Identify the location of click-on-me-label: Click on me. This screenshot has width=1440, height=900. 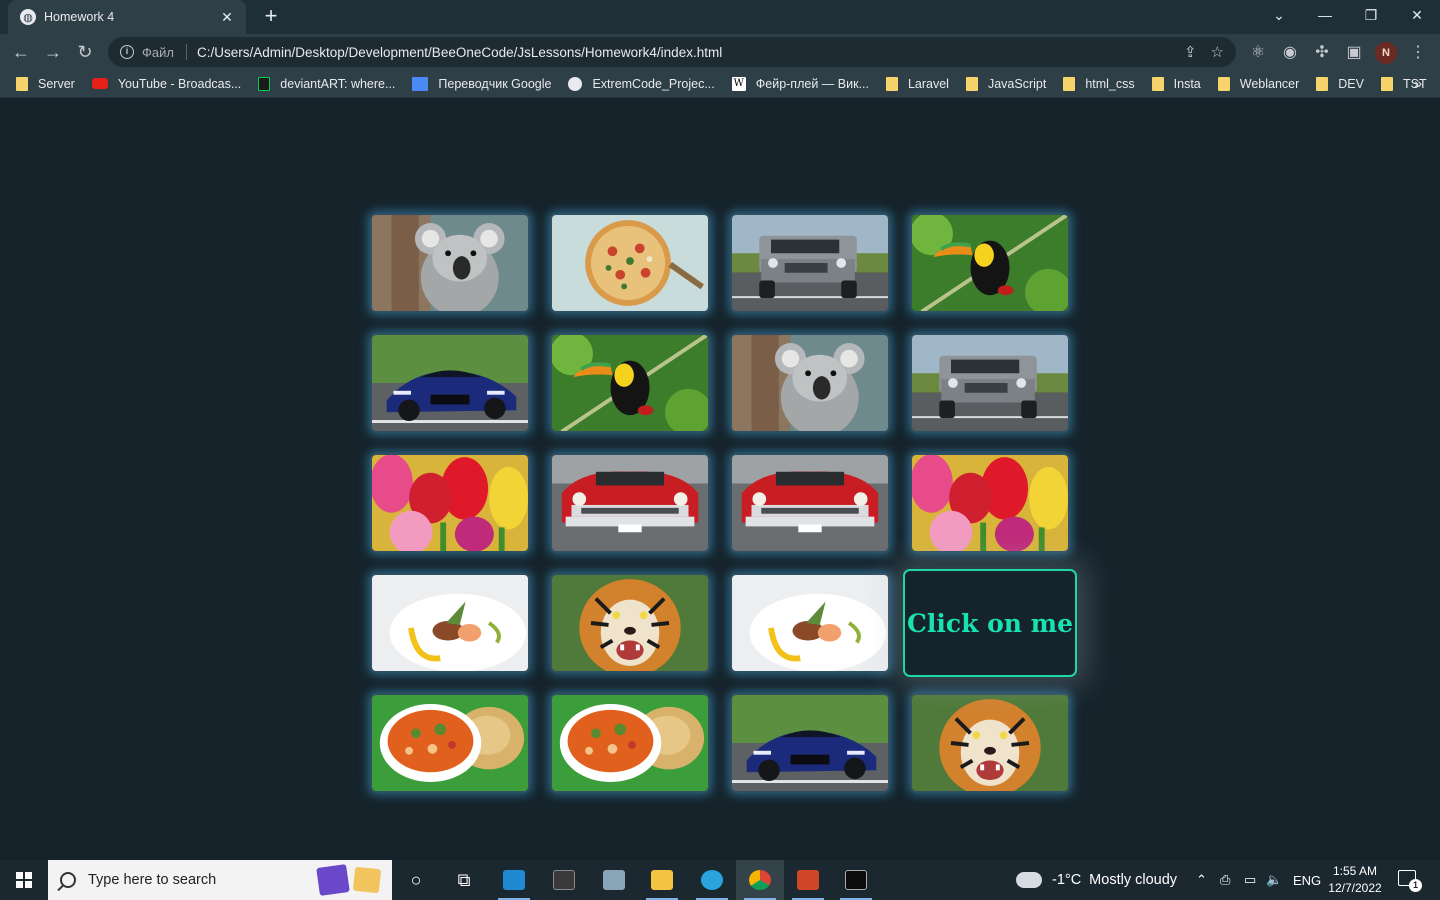
(990, 623).